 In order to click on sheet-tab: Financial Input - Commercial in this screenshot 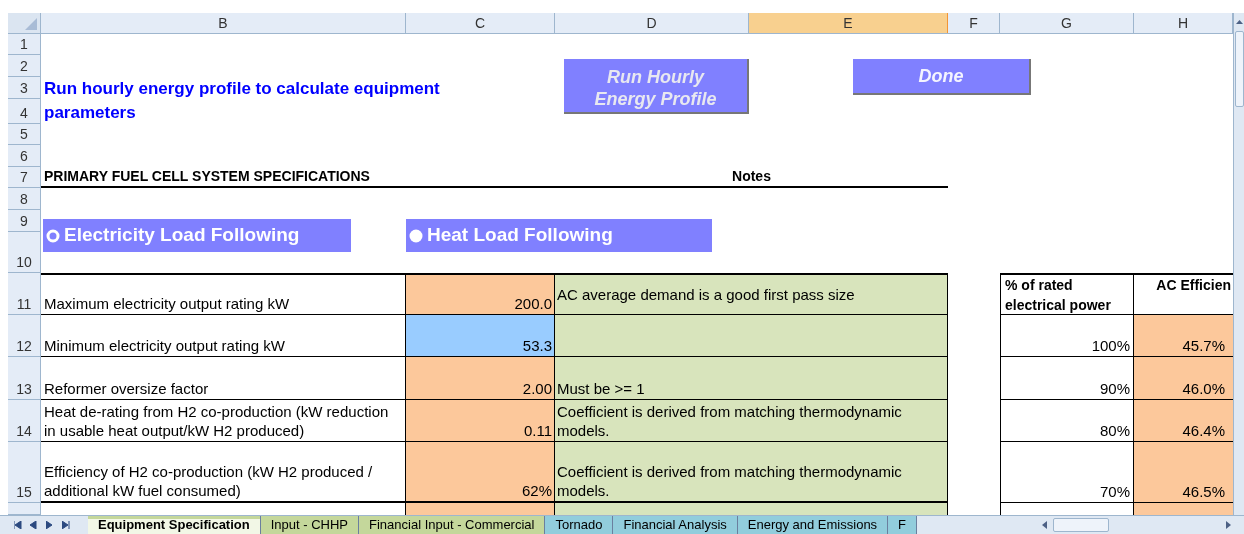, I will do `click(452, 525)`.